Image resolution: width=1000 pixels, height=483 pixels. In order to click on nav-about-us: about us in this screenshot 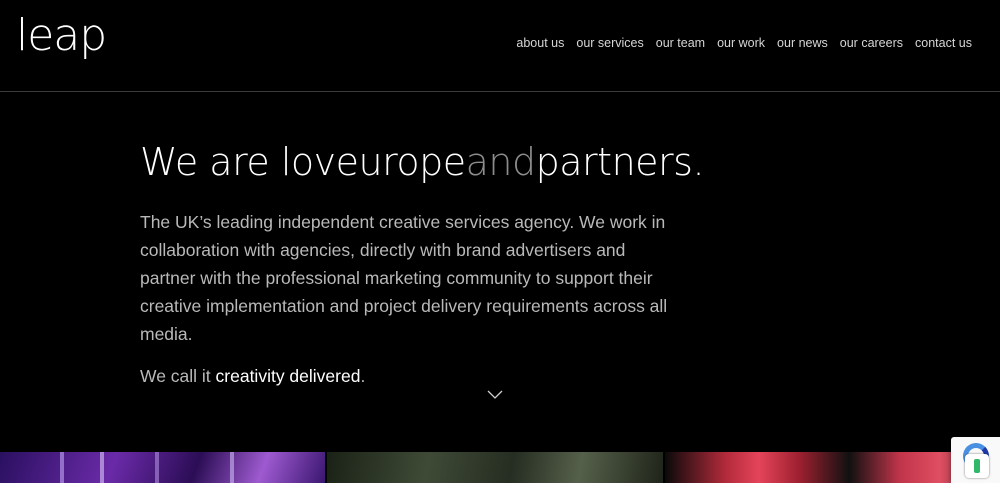, I will do `click(540, 43)`.